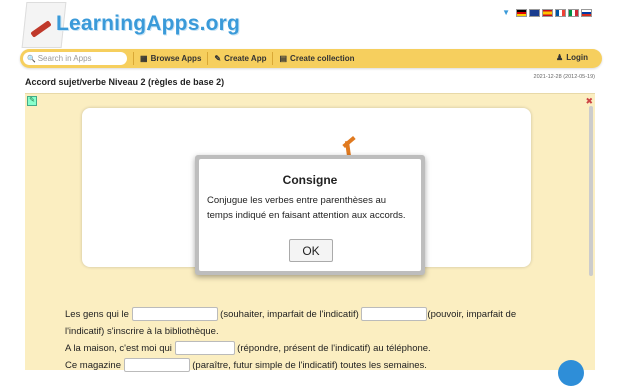 The width and height of the screenshot is (620, 386). What do you see at coordinates (283, 58) in the screenshot?
I see `collection-icon: ▤` at bounding box center [283, 58].